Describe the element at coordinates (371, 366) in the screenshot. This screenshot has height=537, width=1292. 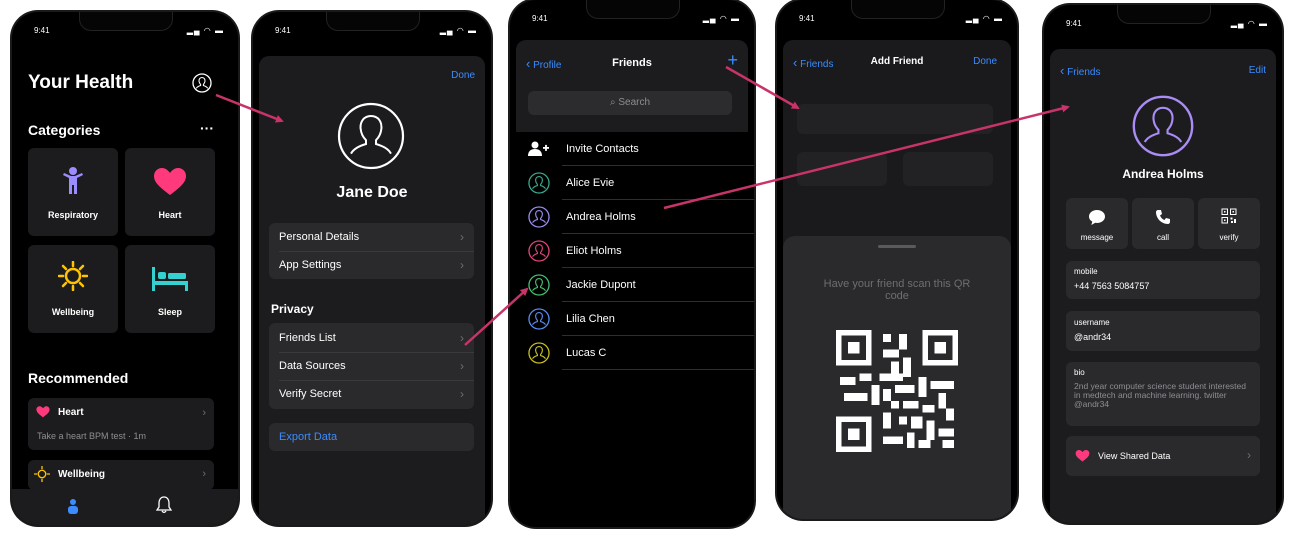
I see `row-data-sources: Data Sources ›` at that location.